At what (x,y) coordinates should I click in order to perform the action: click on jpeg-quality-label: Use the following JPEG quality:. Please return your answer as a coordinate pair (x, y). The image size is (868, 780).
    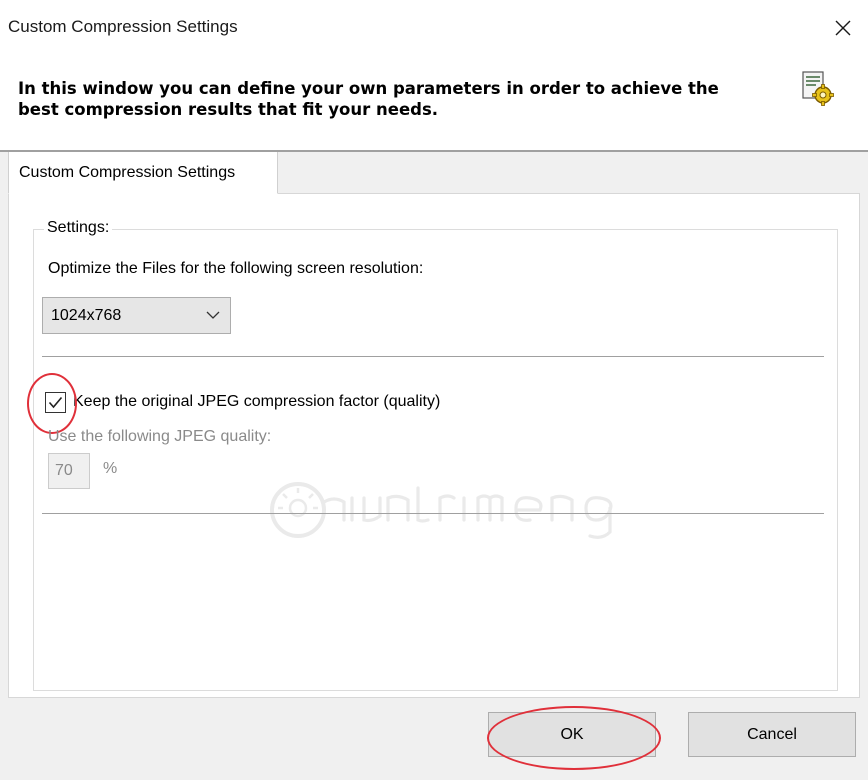
    Looking at the image, I should click on (160, 436).